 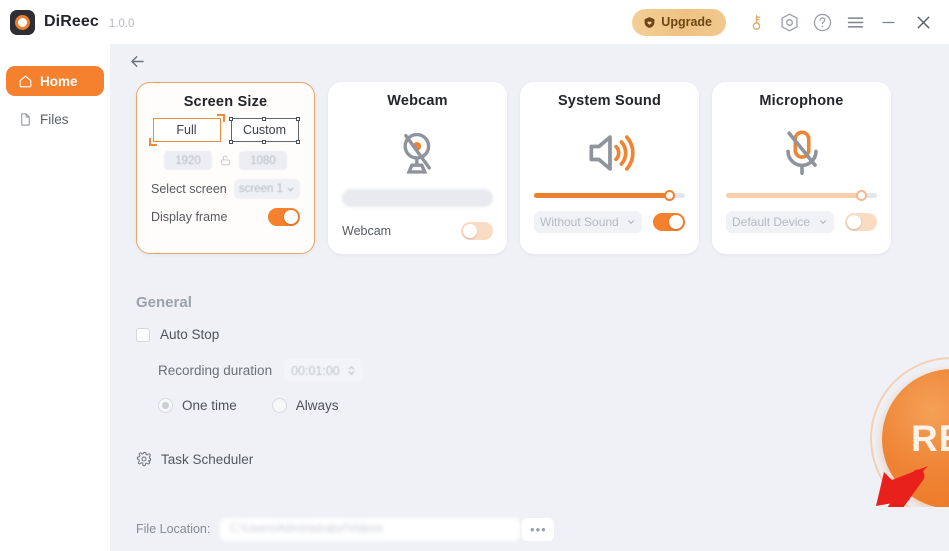 I want to click on display-frame-row: Display frame, so click(x=225, y=217).